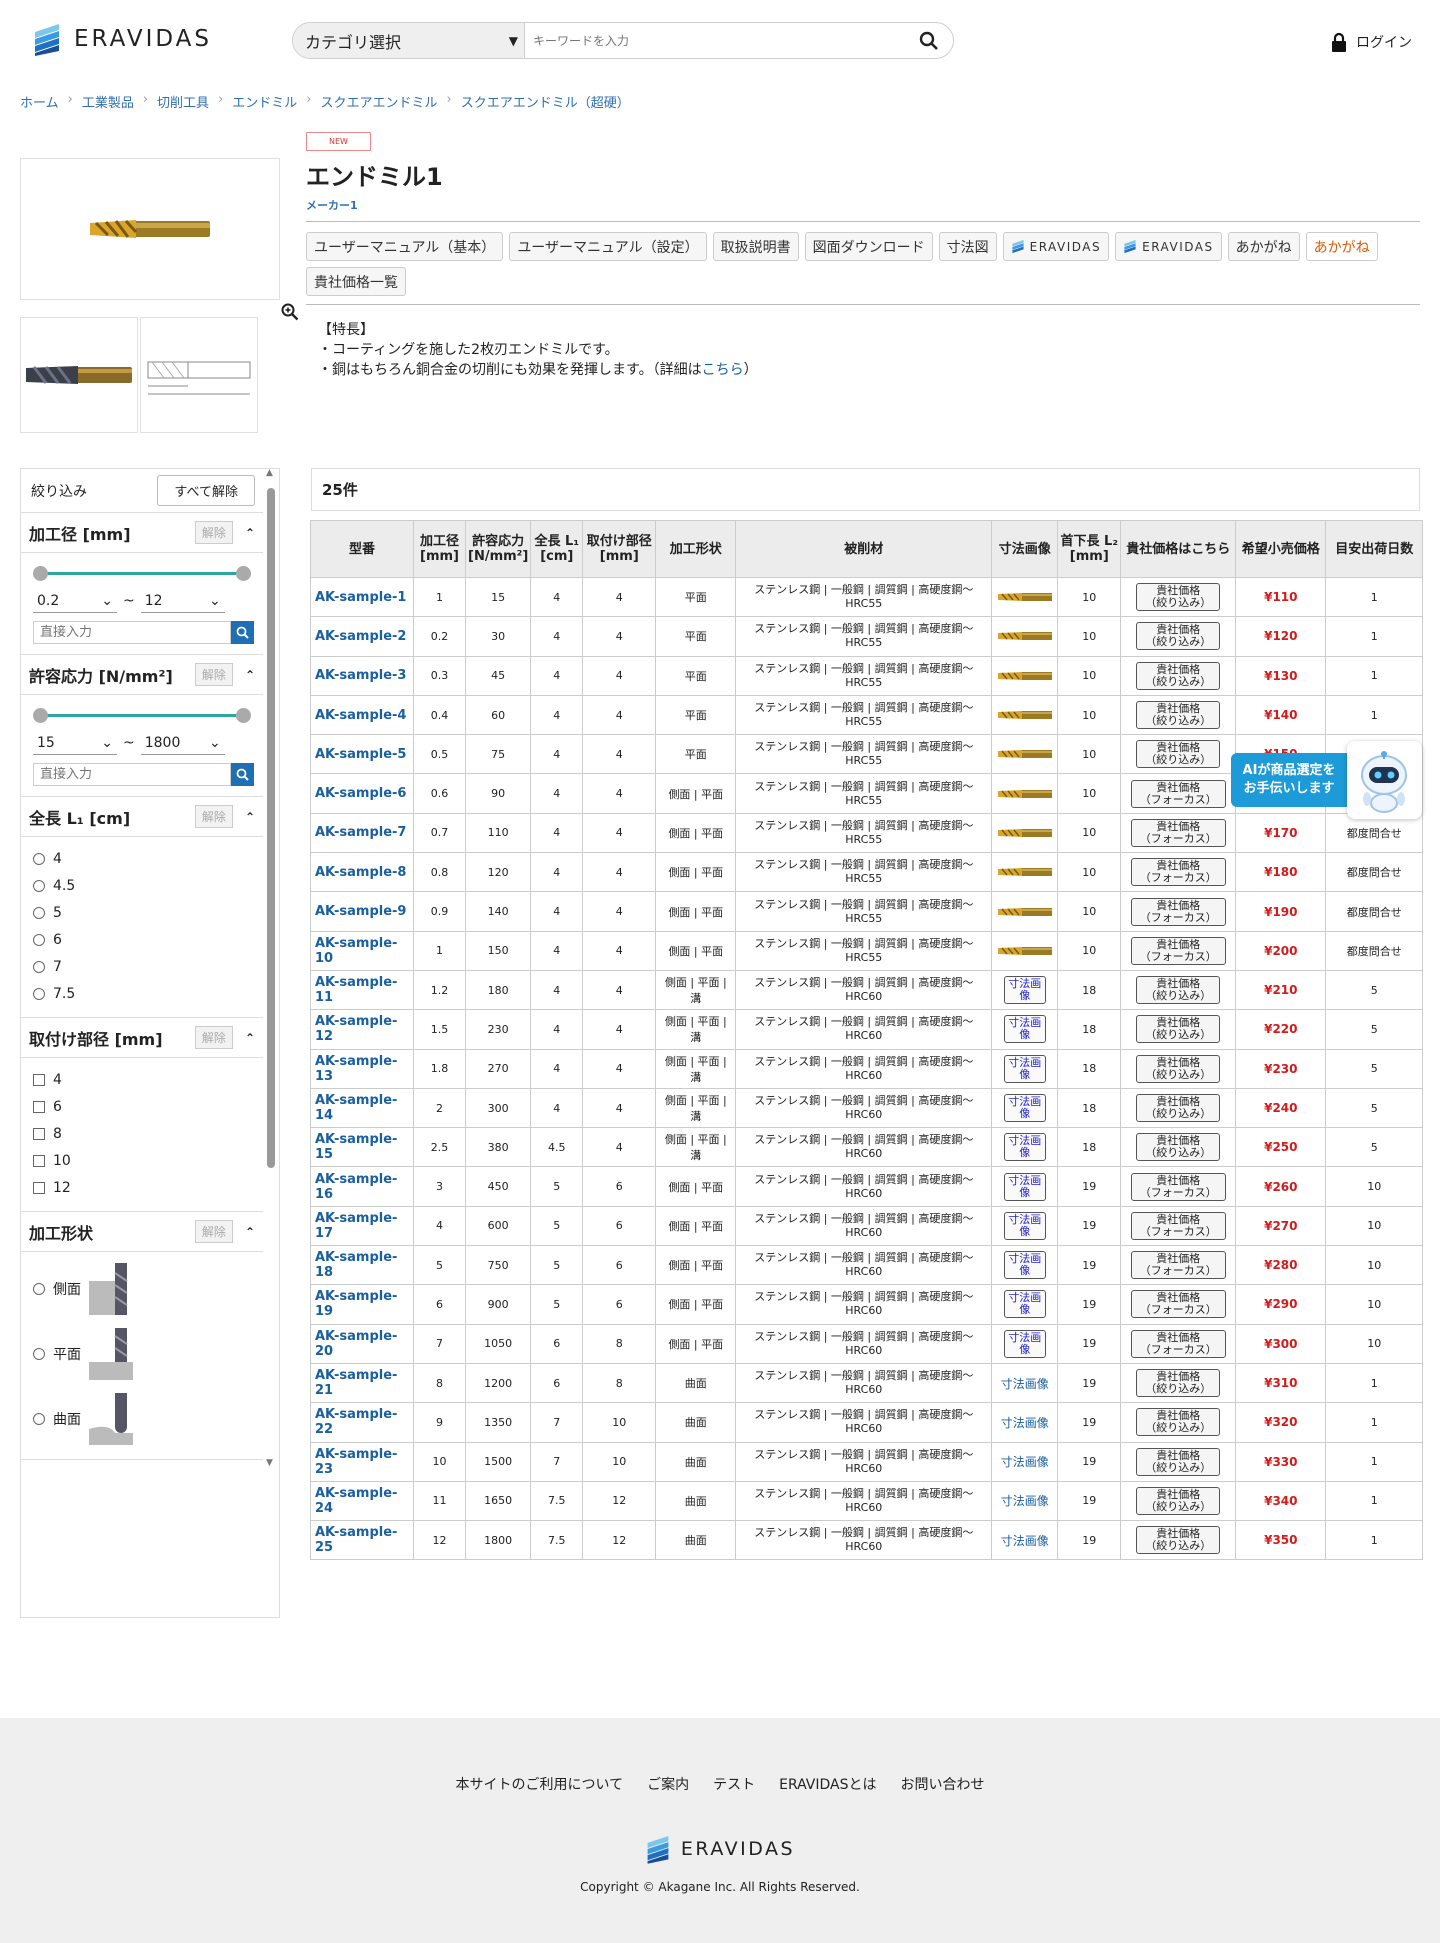 Image resolution: width=1440 pixels, height=1943 pixels. Describe the element at coordinates (356, 1422) in the screenshot. I see `model-link: AK-sample-22` at that location.